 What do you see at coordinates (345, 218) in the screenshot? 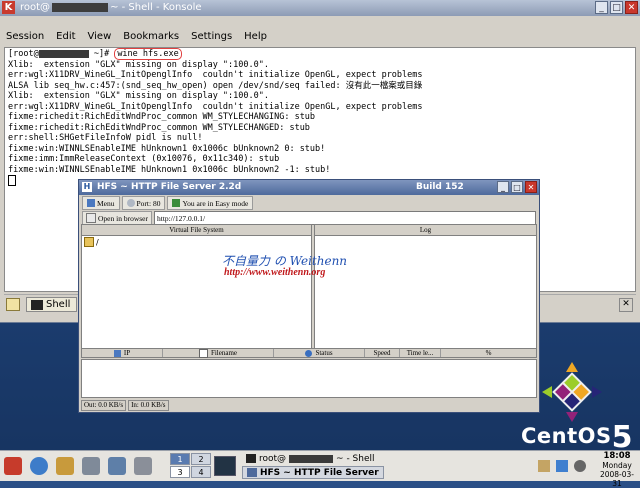
I see `url-field: http://127.0.0.1/` at bounding box center [345, 218].